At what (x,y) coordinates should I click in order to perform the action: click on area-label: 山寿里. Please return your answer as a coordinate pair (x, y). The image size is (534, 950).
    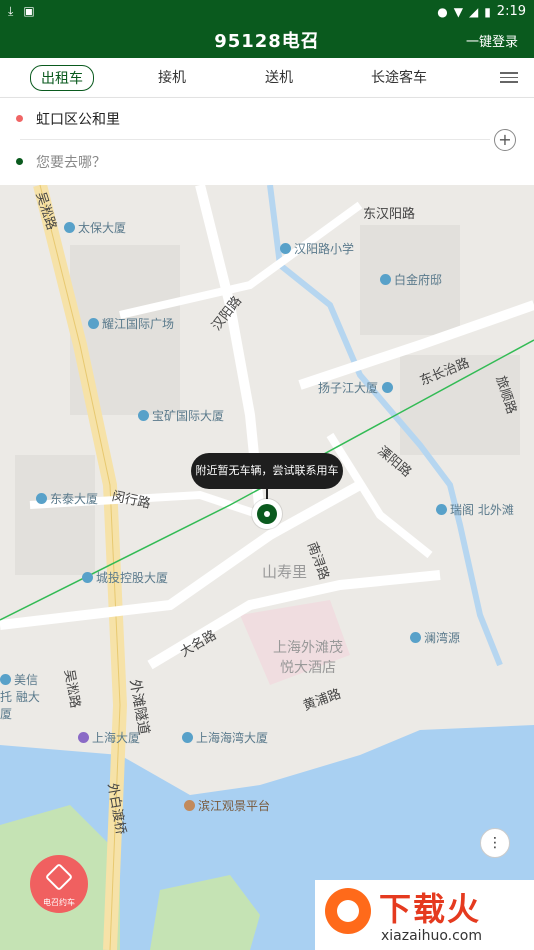
    Looking at the image, I should click on (285, 572).